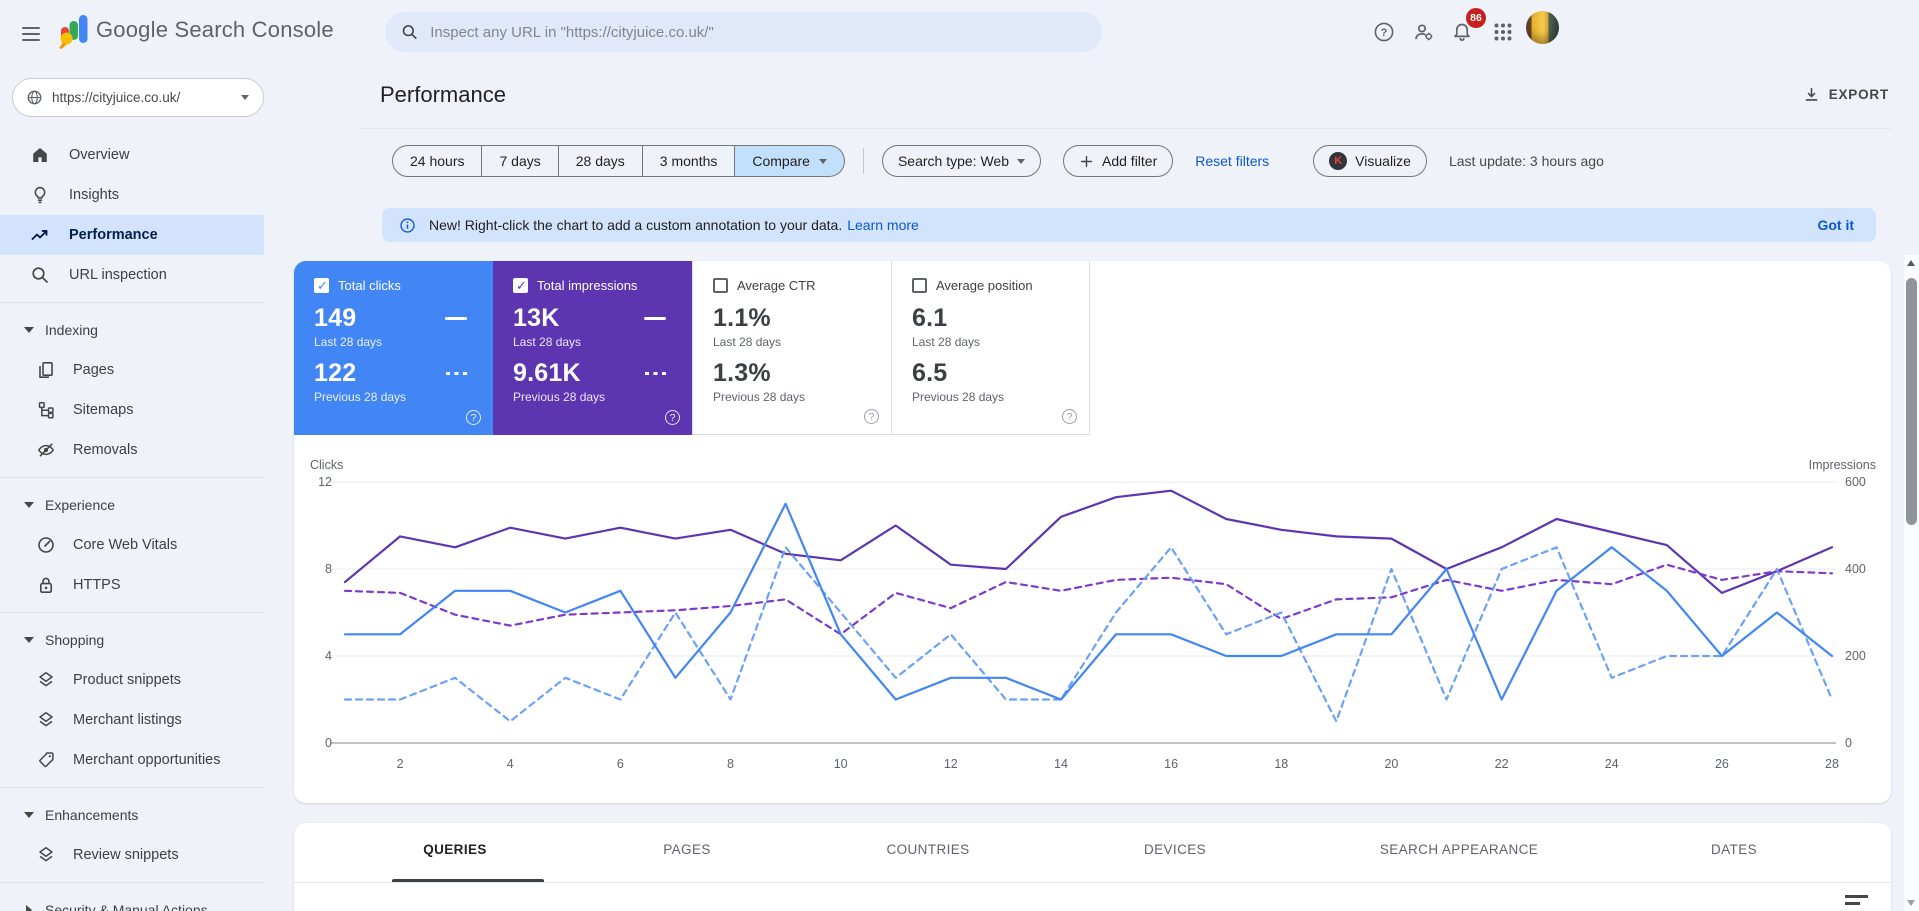  I want to click on last-update-text: Last update: 3 hours ago, so click(1526, 161).